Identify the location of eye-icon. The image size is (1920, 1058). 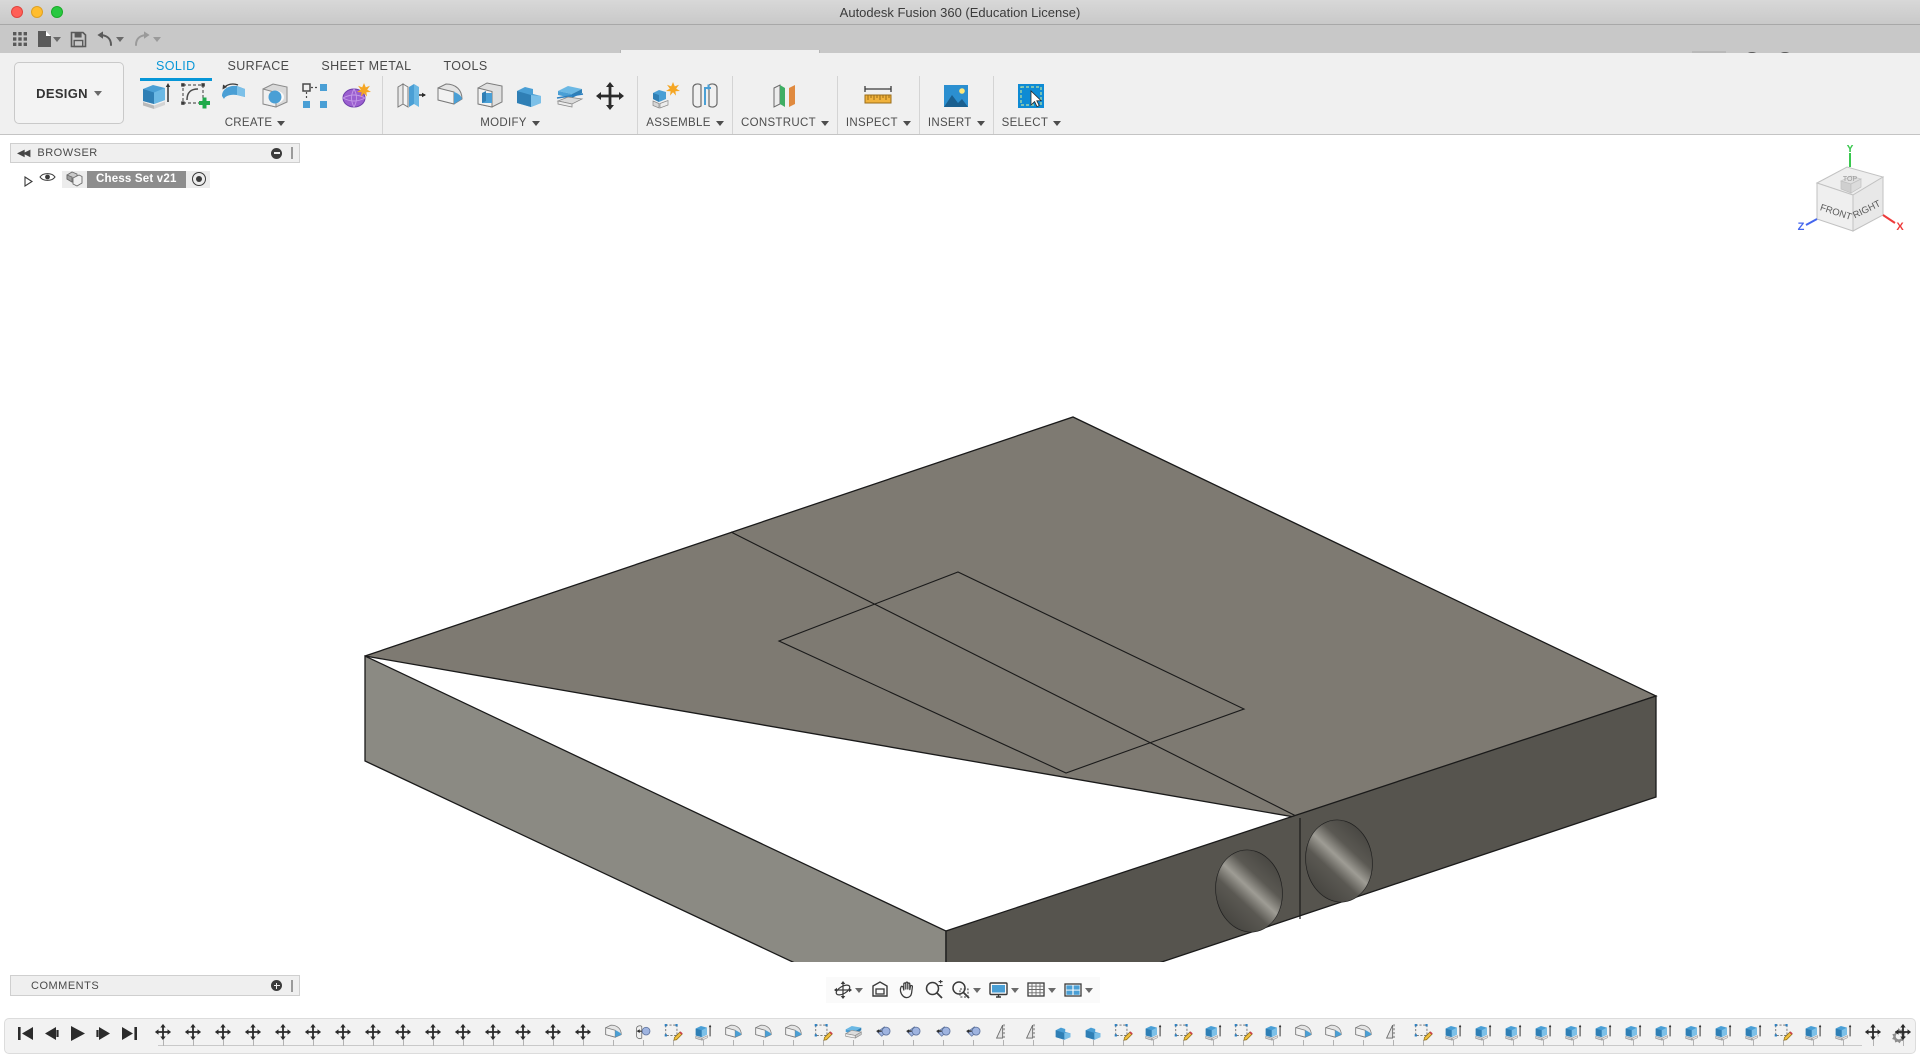
(47, 179).